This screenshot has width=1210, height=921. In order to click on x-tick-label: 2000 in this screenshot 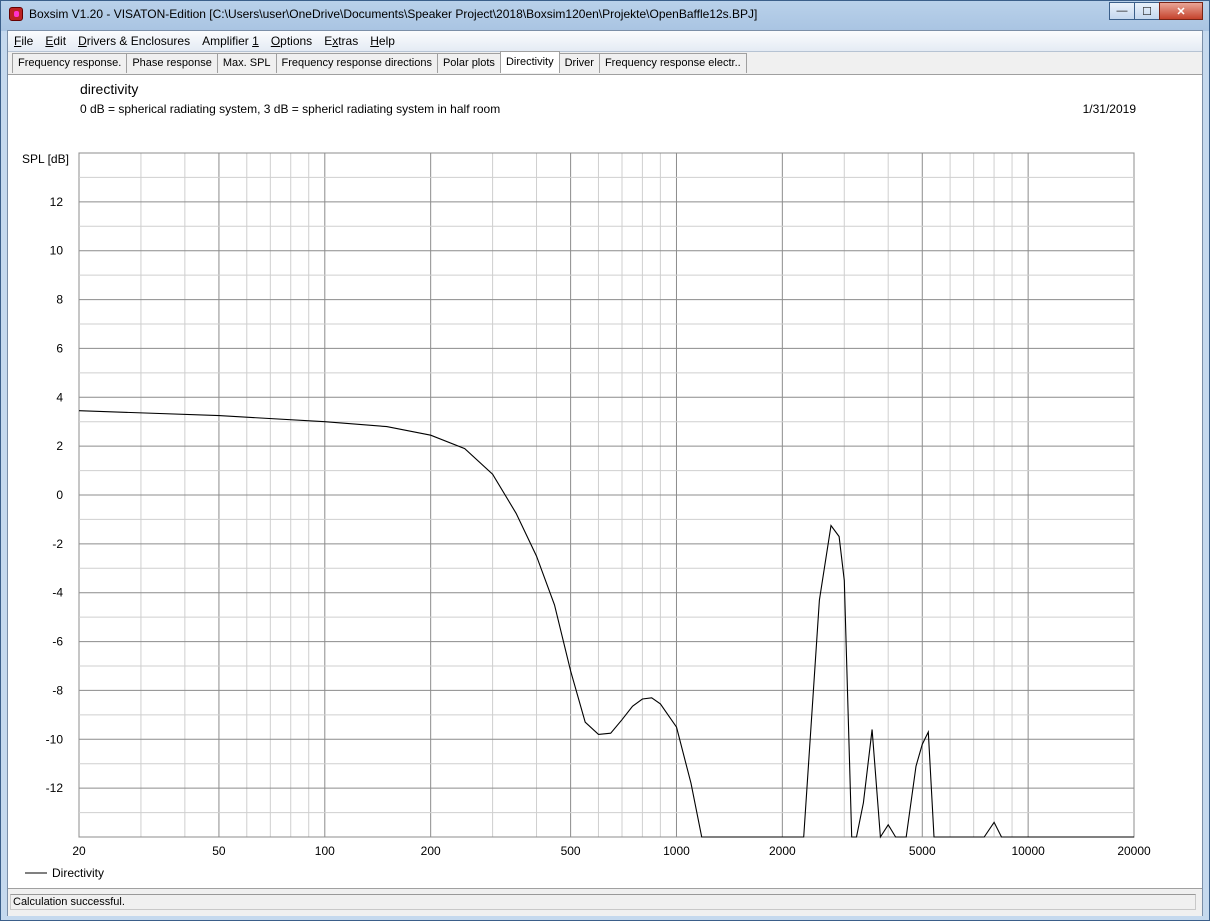, I will do `click(782, 851)`.